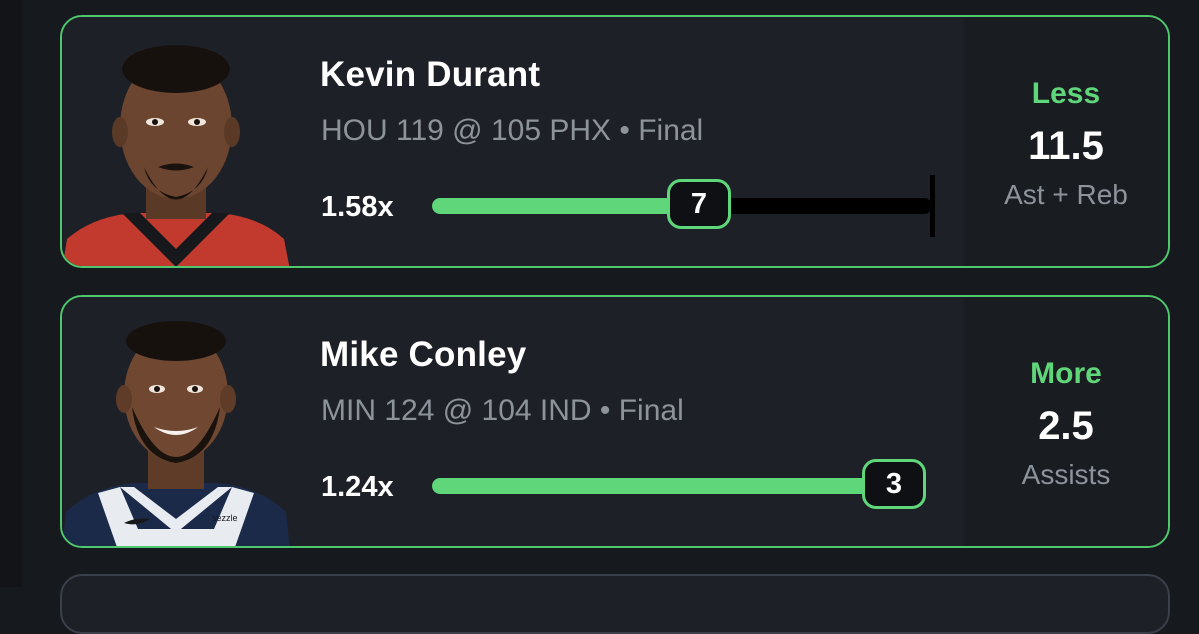  I want to click on pick-stat-type: Ast + Reb, so click(1066, 194).